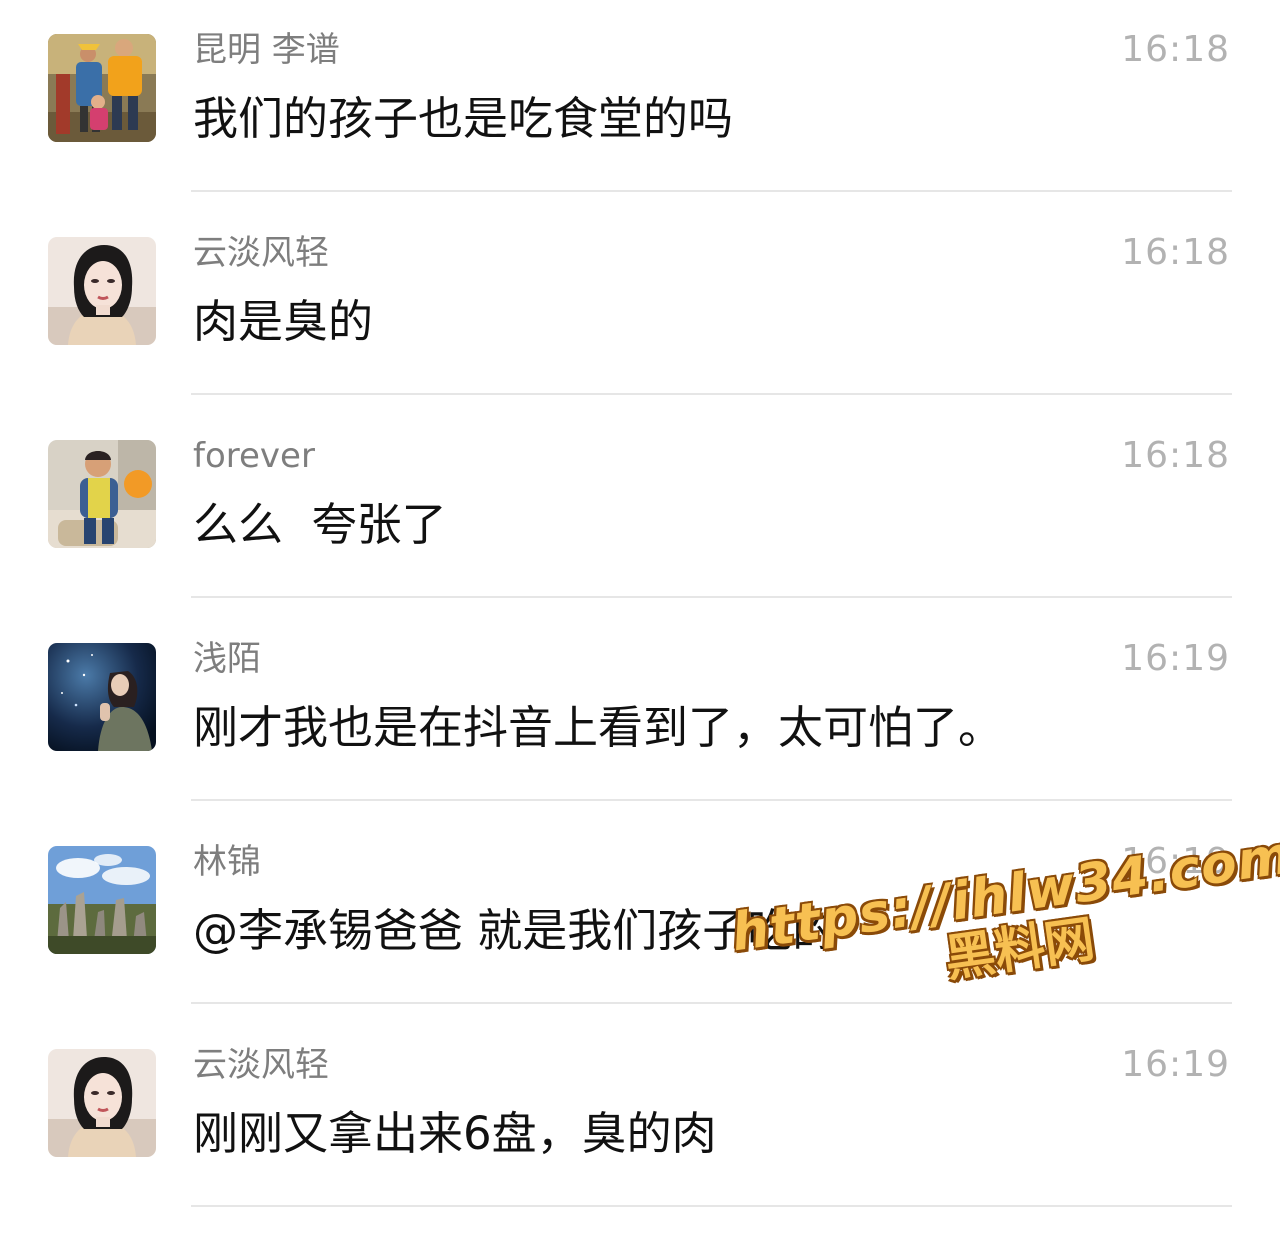 This screenshot has height=1238, width=1280. I want to click on message-text: 肉是臭的, so click(283, 321).